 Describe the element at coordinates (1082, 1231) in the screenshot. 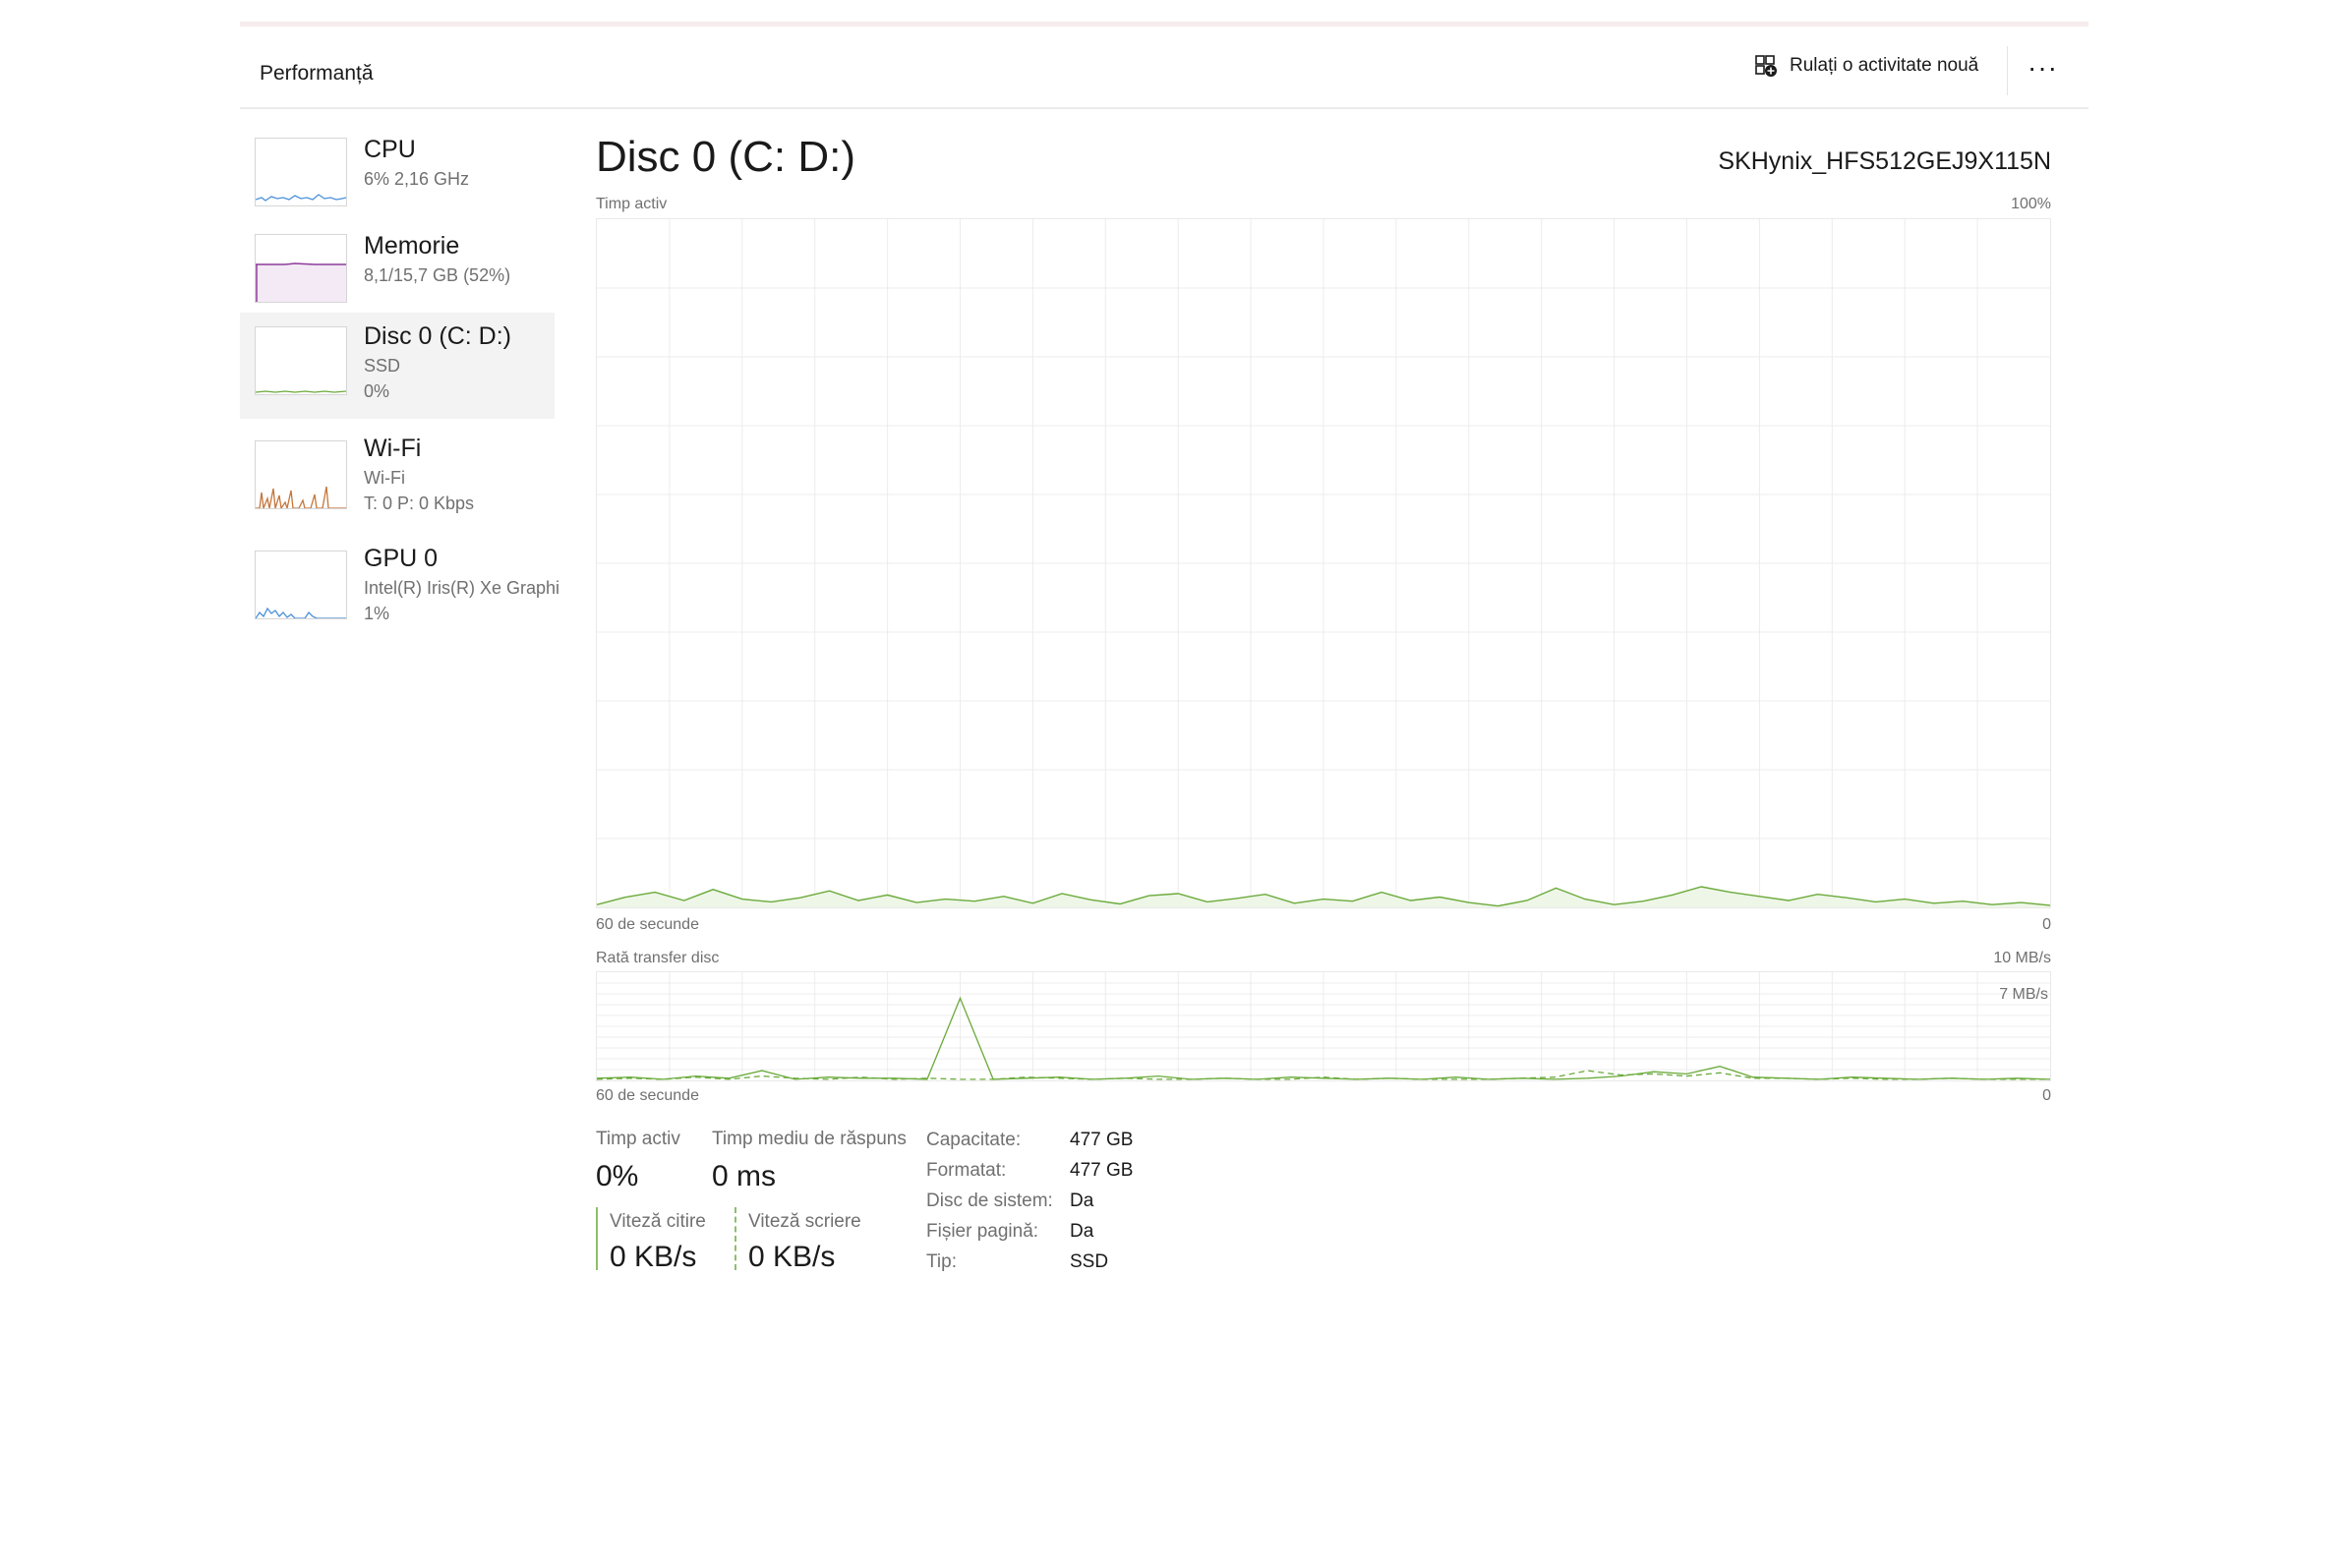

I see `property-page-file-value: Da` at that location.